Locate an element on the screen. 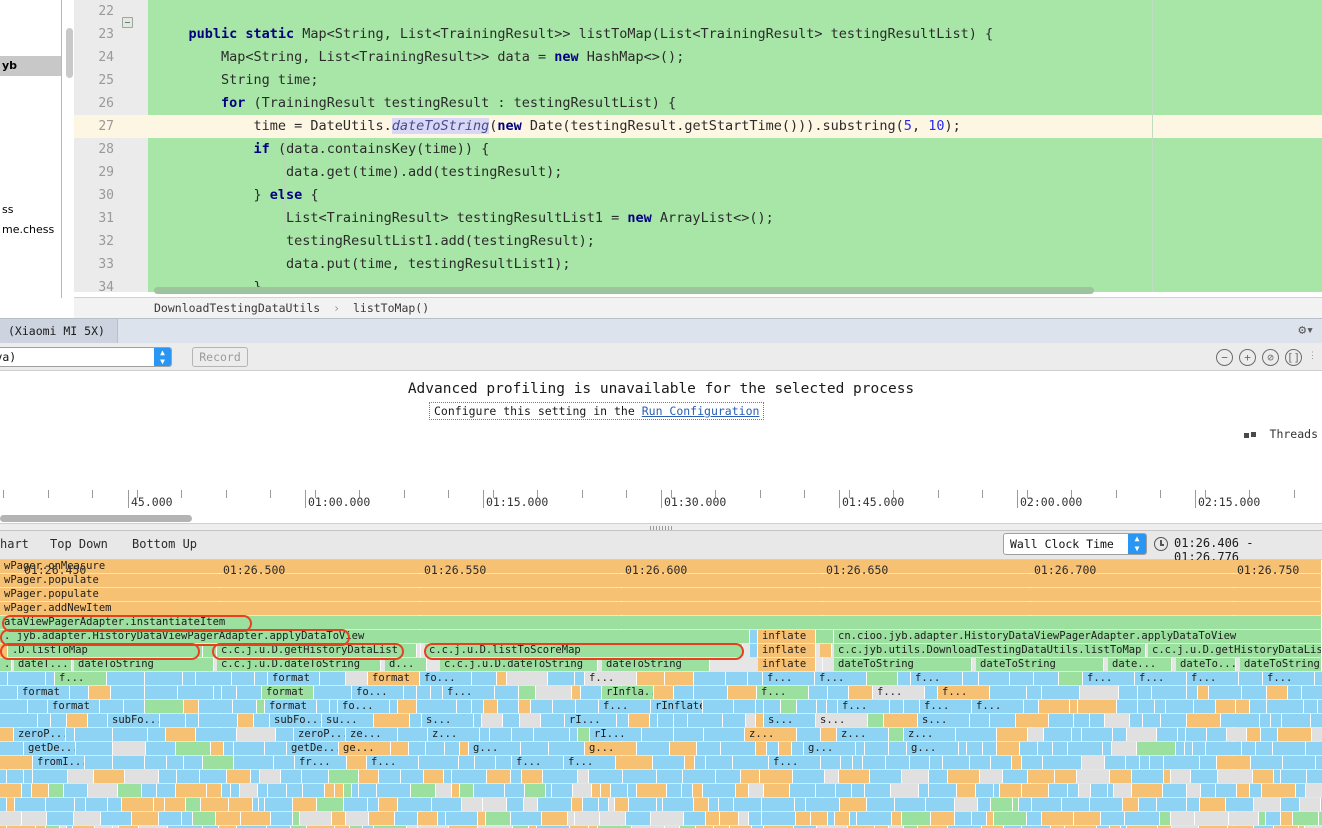 The height and width of the screenshot is (828, 1322). editor-hscrollbar-thumb is located at coordinates (624, 290).